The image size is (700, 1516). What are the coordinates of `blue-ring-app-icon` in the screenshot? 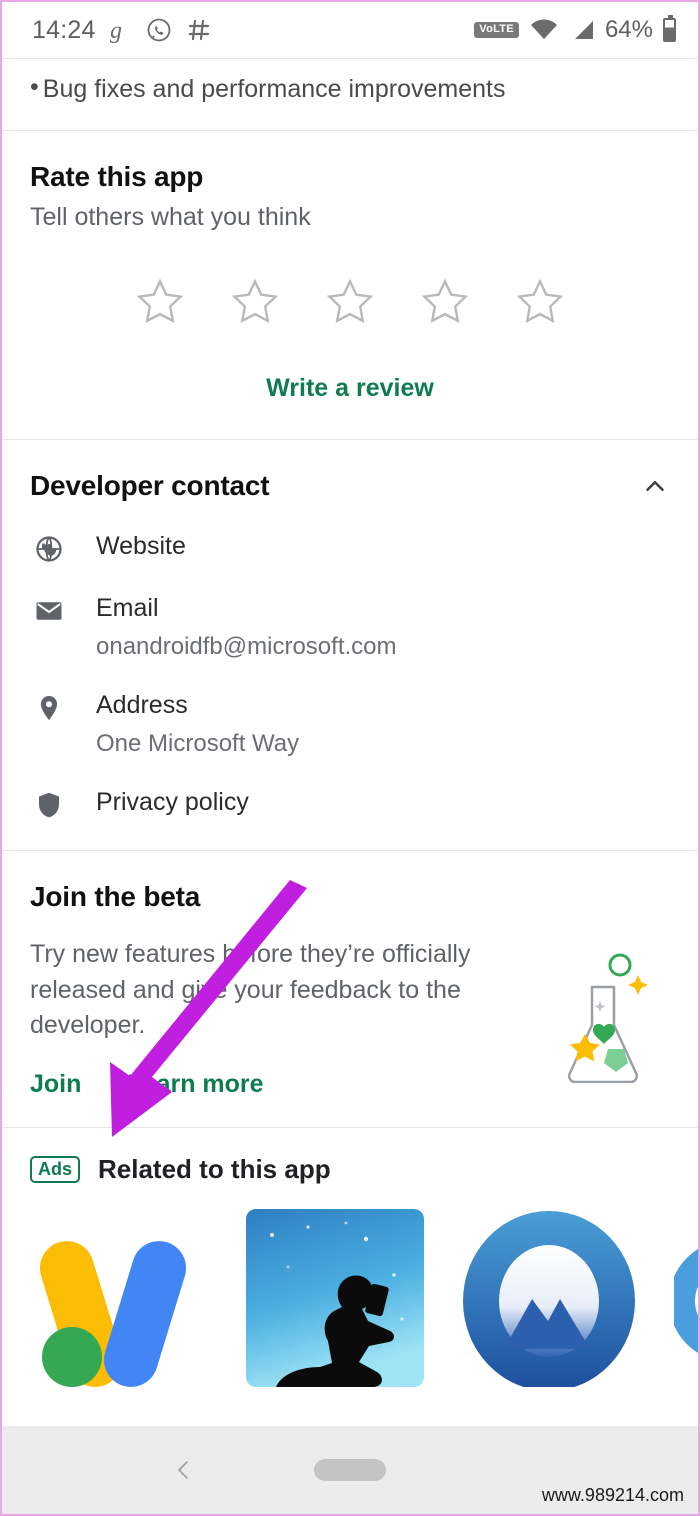 It's located at (687, 1298).